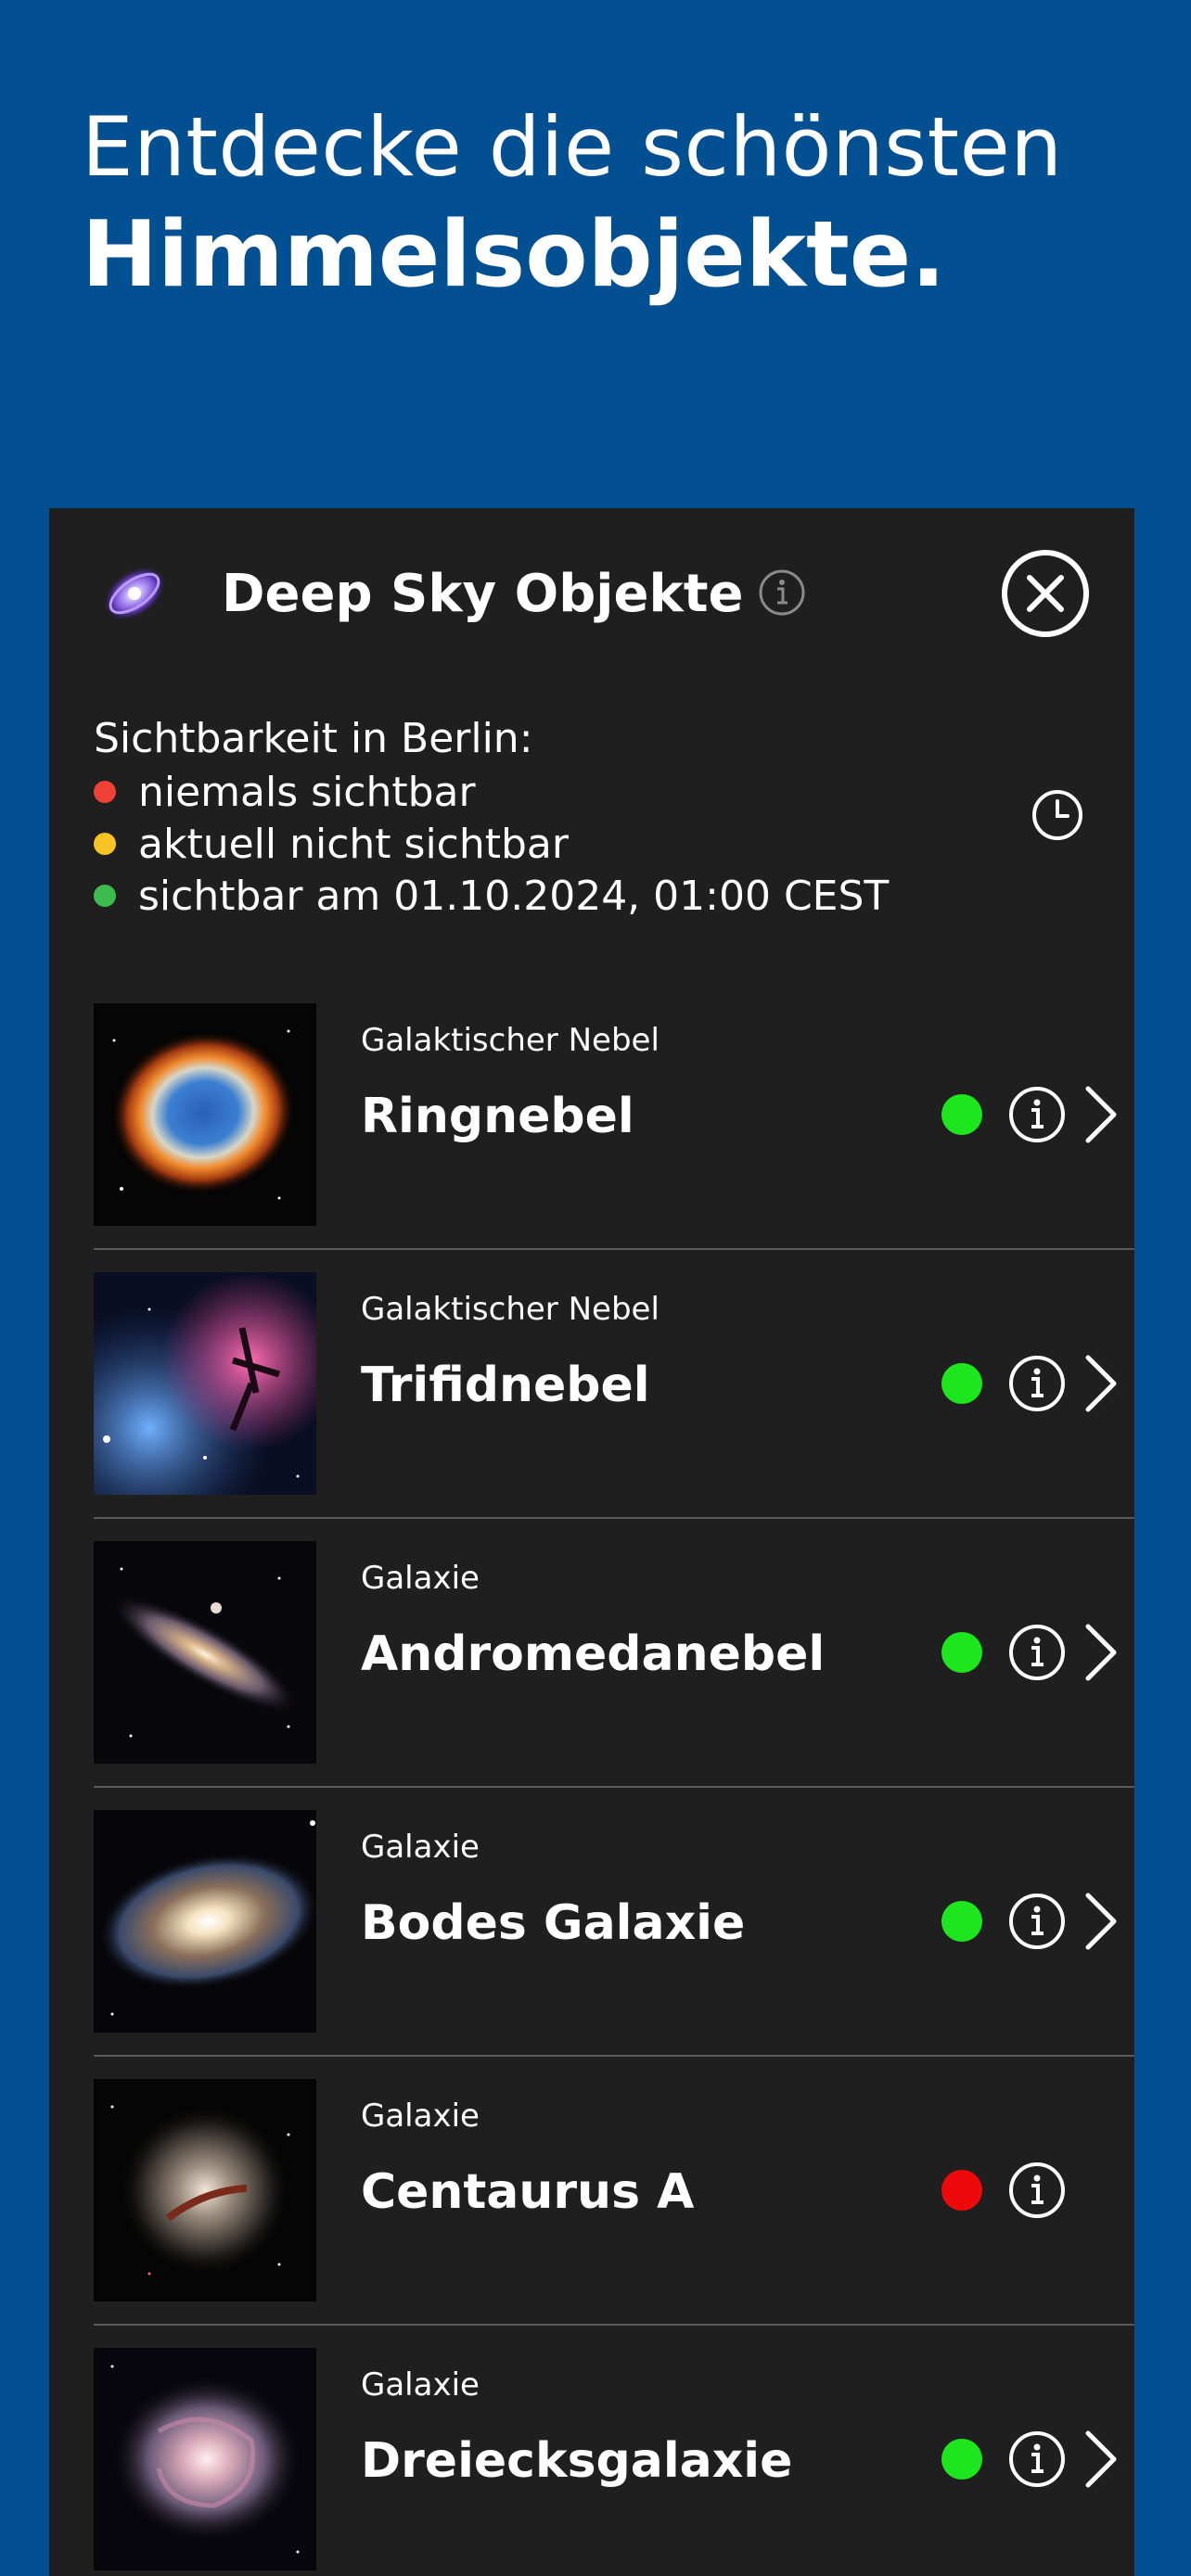  Describe the element at coordinates (593, 1654) in the screenshot. I see `object-name: Andromedanebel` at that location.